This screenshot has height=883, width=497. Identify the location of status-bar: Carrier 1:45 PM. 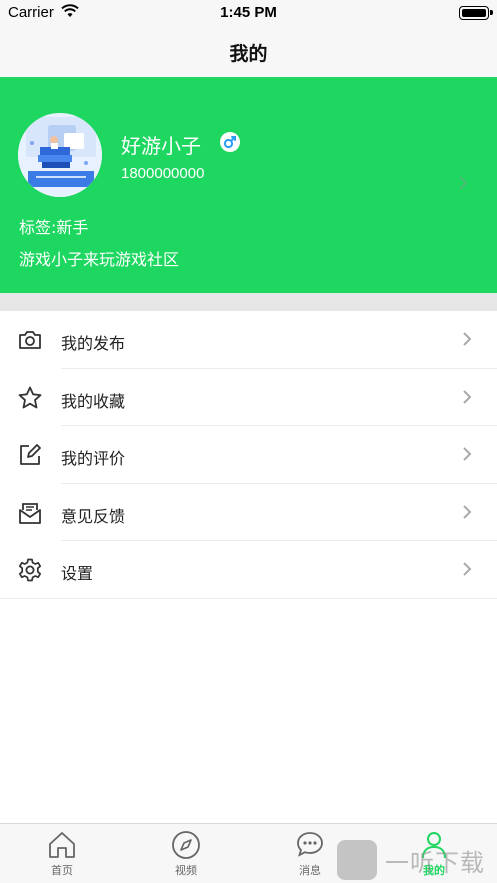
(248, 13).